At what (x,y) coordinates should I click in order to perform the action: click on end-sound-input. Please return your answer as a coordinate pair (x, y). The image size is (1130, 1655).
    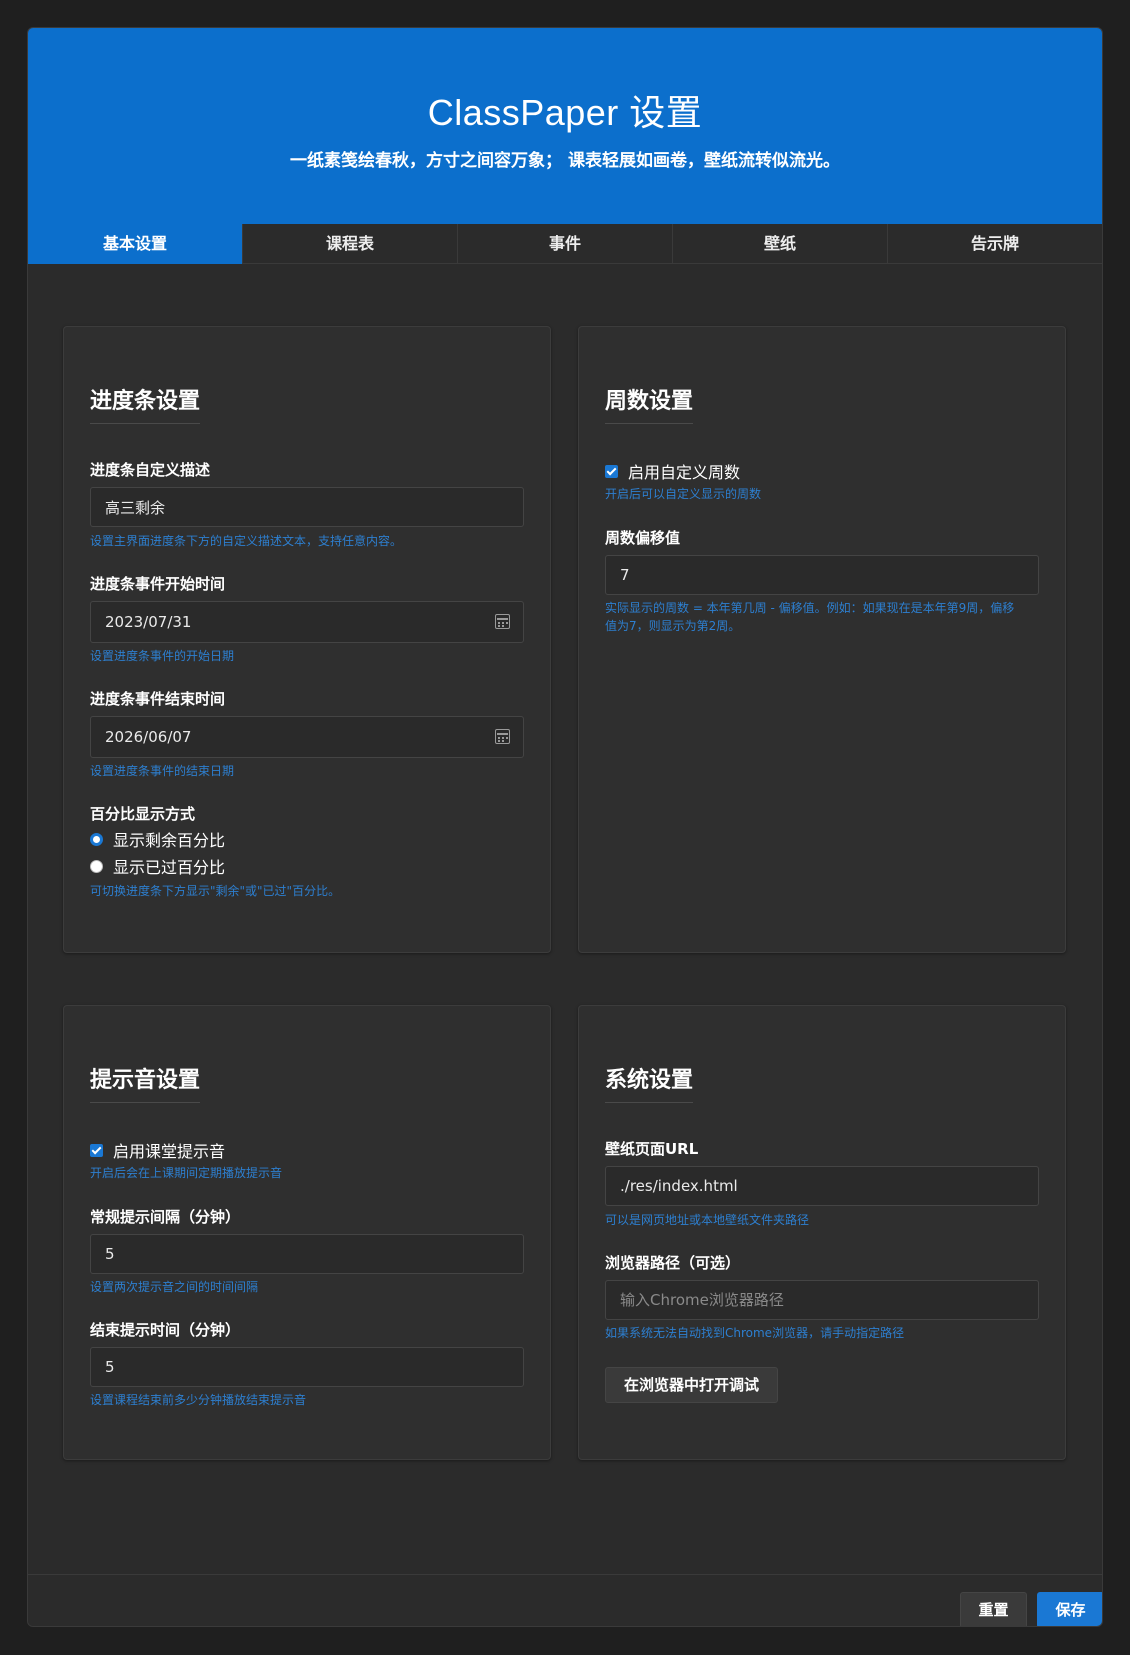
    Looking at the image, I should click on (307, 1367).